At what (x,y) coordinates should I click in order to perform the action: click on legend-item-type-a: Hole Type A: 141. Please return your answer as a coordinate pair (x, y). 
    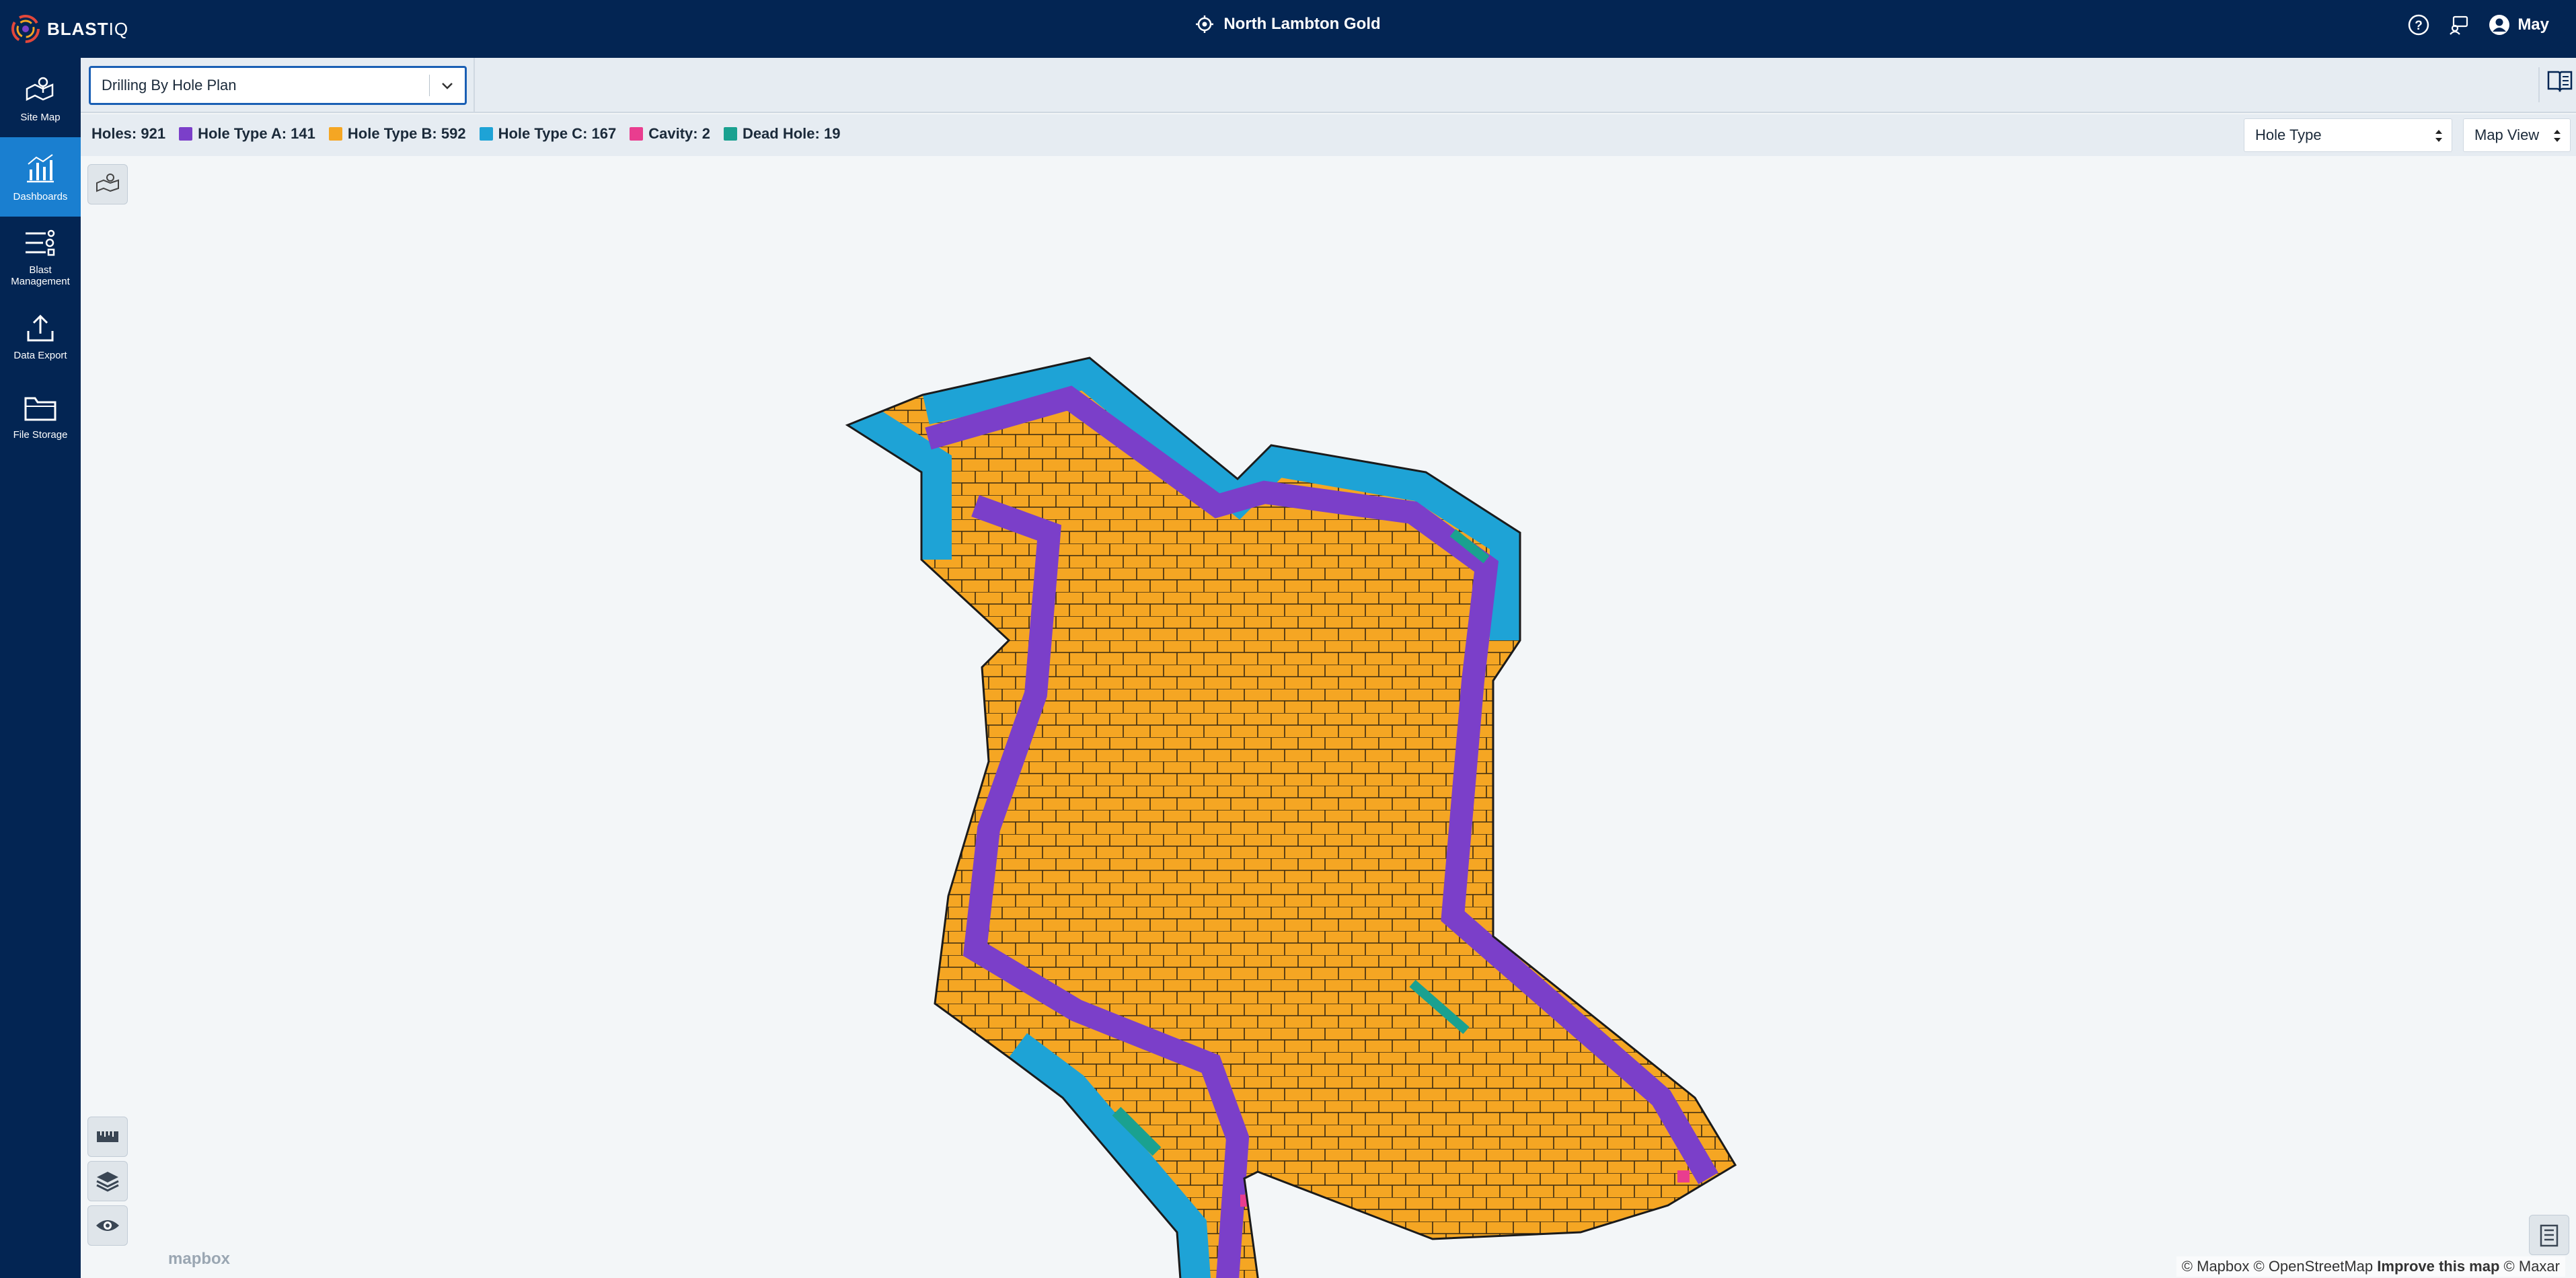
    Looking at the image, I should click on (247, 134).